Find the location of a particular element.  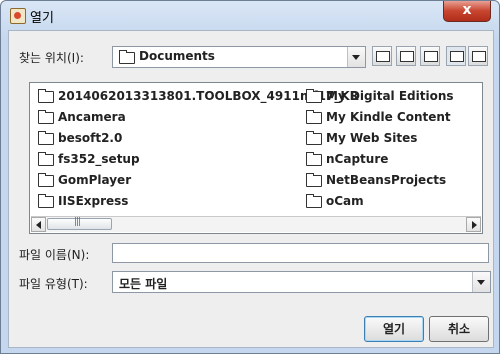

list-item: IISExpress is located at coordinates (83, 202).